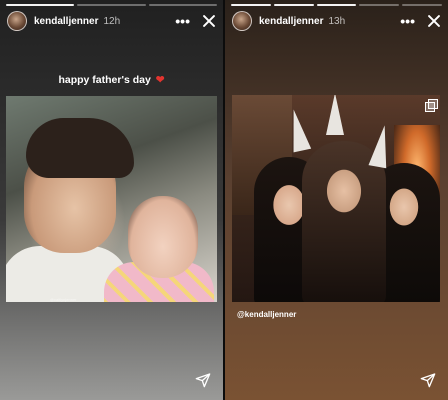 Image resolution: width=448 pixels, height=400 pixels. What do you see at coordinates (63, 299) in the screenshot?
I see `photo-credit: @caitlynjenner` at bounding box center [63, 299].